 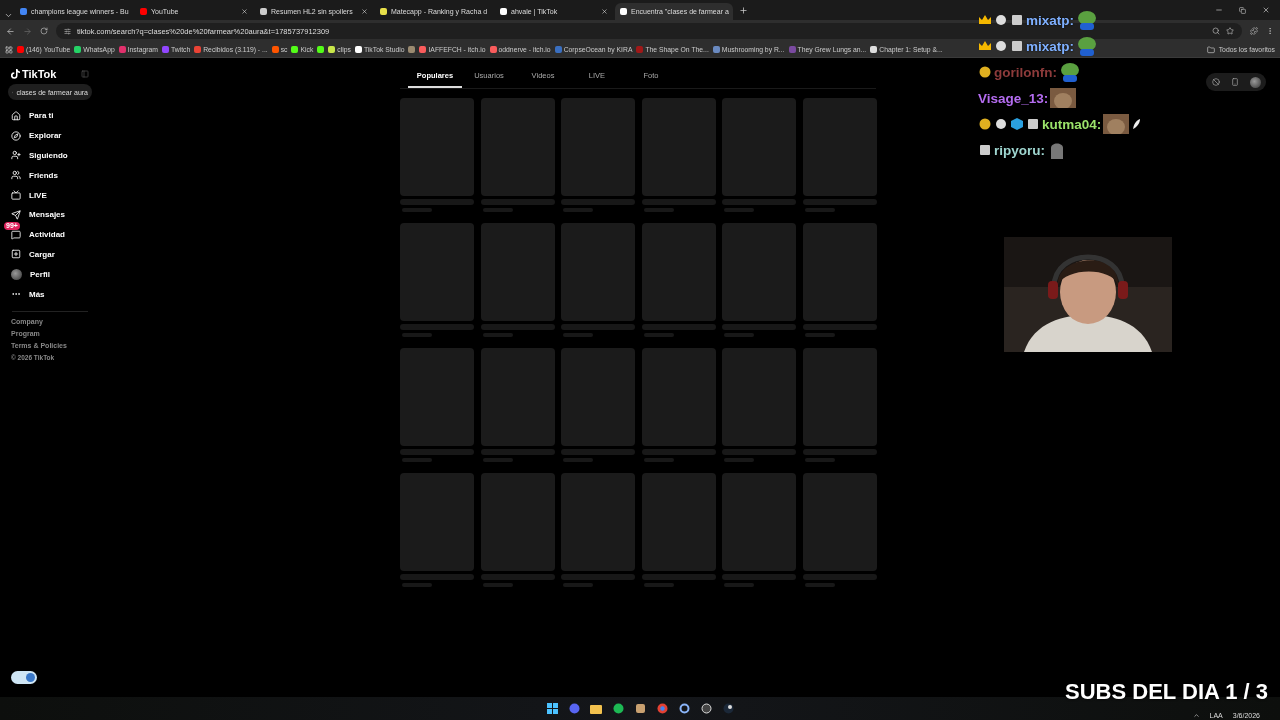 What do you see at coordinates (1254, 31) in the screenshot?
I see `extensions-icon` at bounding box center [1254, 31].